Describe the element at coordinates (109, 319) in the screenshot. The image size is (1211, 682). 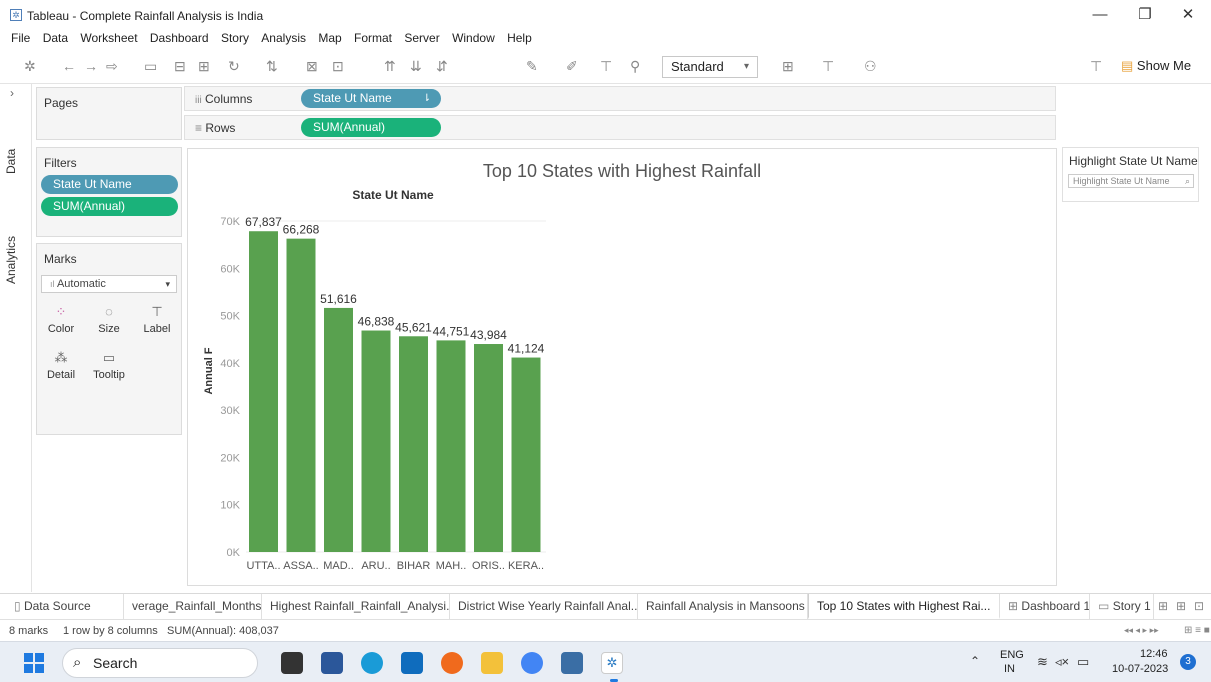
I see `size-button: ◌ Size` at that location.